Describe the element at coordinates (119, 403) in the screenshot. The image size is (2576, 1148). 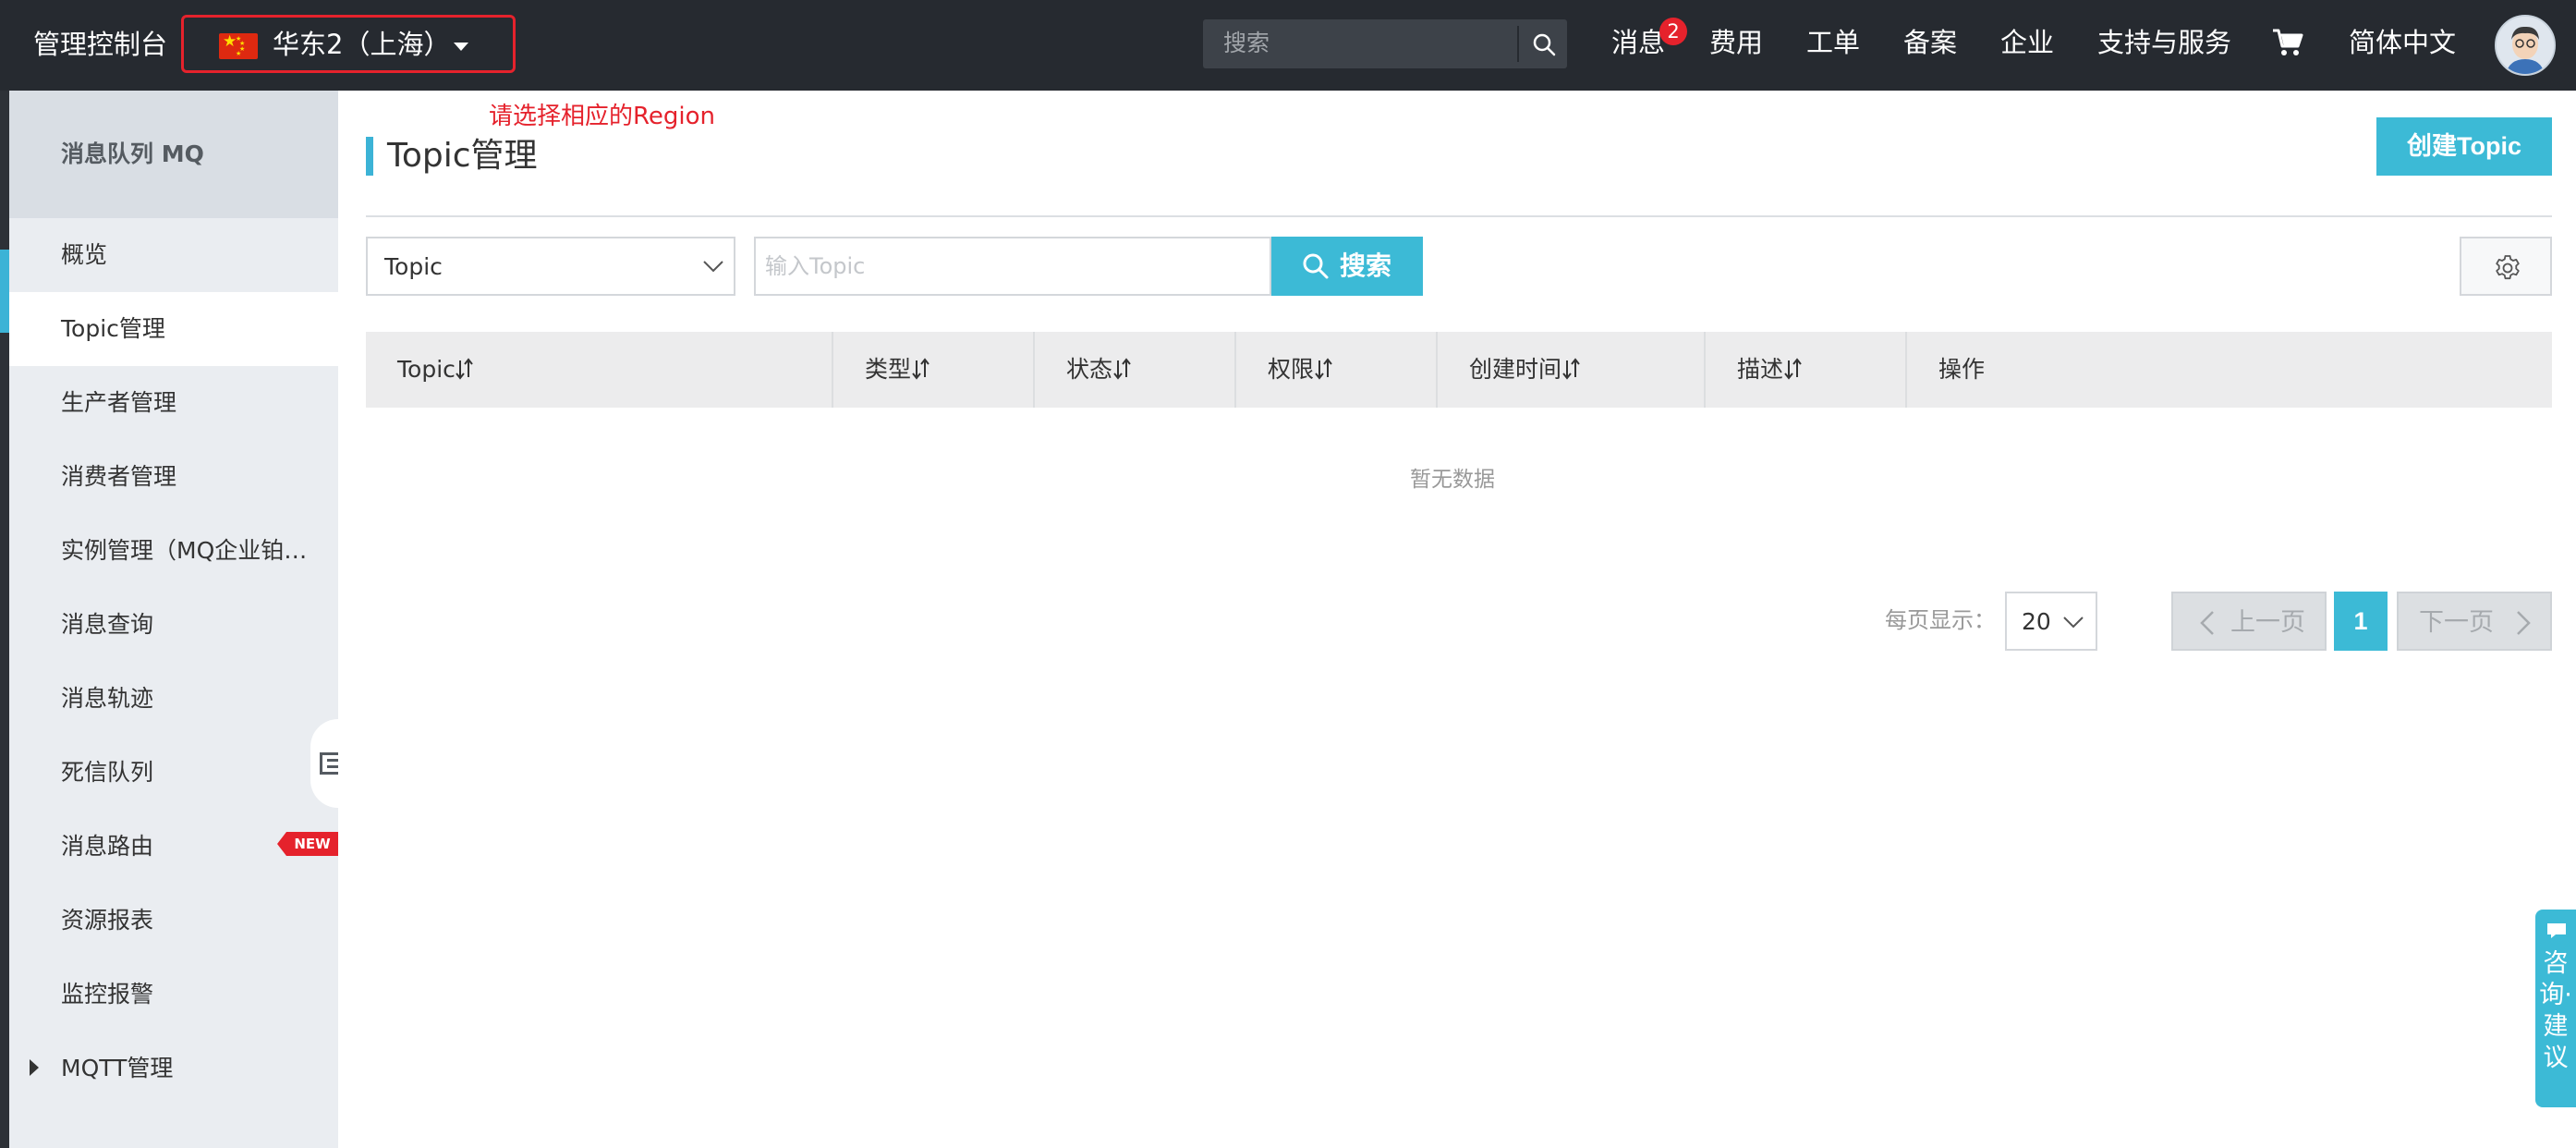
I see `sidebar-item-label: 生产者管理` at that location.